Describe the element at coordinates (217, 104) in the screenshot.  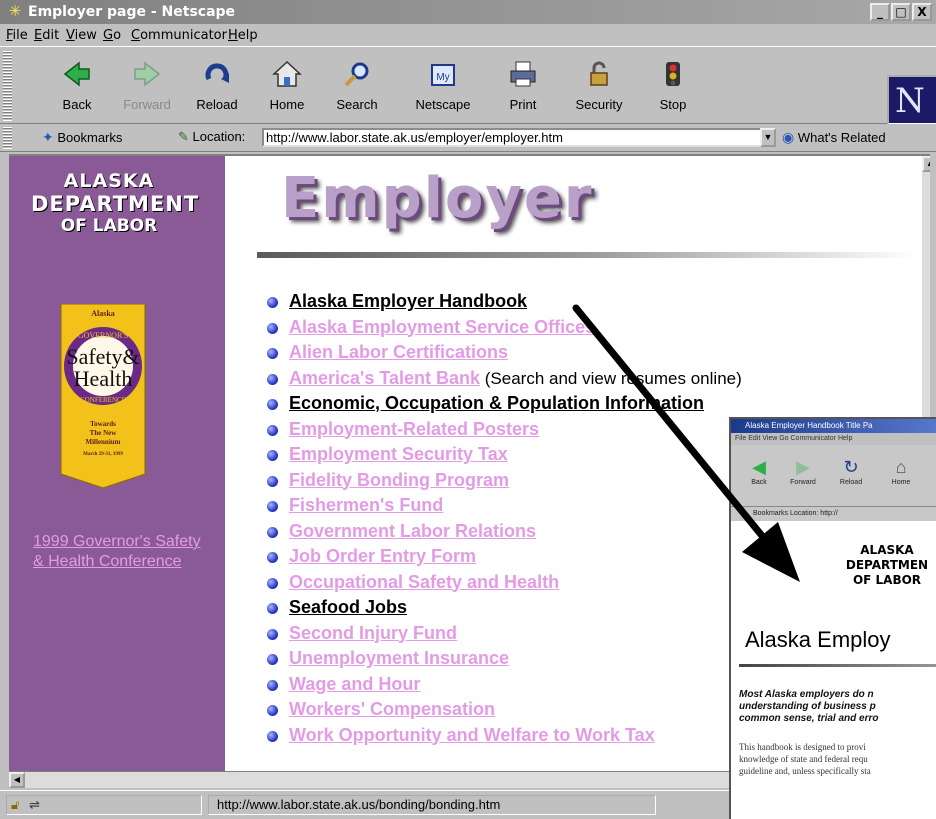
I see `reload-label: Reload` at that location.